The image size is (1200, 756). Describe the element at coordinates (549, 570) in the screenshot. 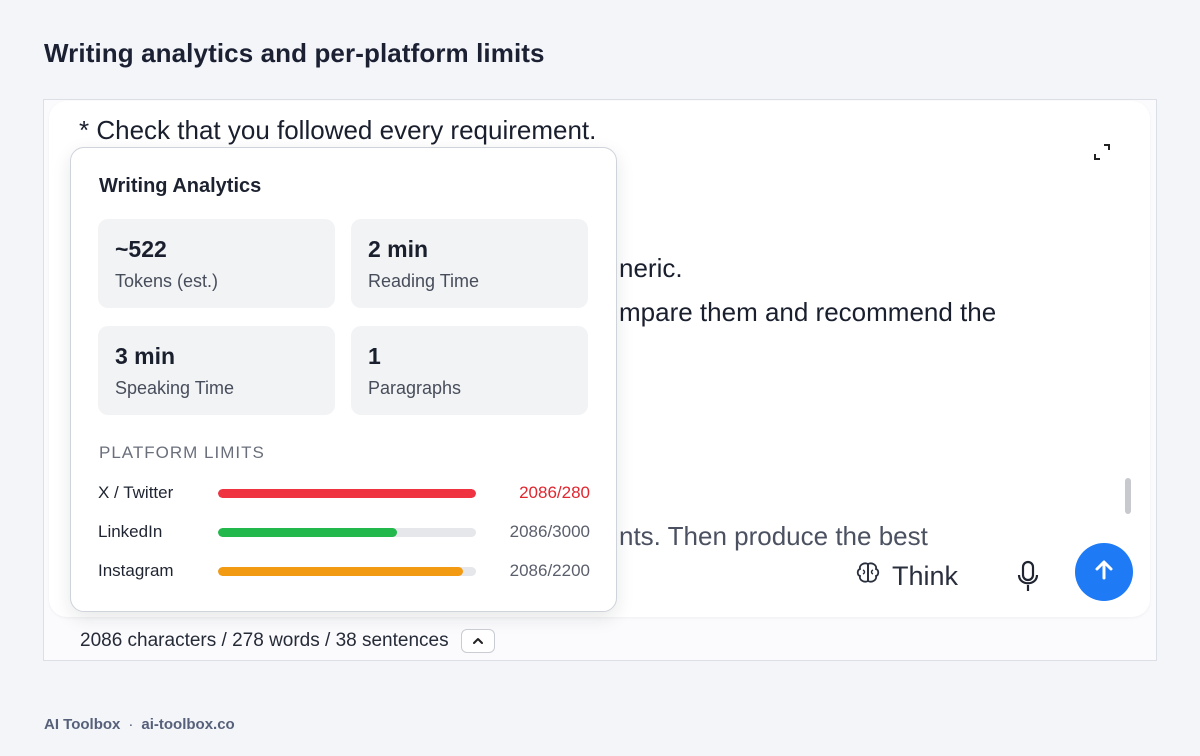

I see `platform-count: 2086/2200` at that location.